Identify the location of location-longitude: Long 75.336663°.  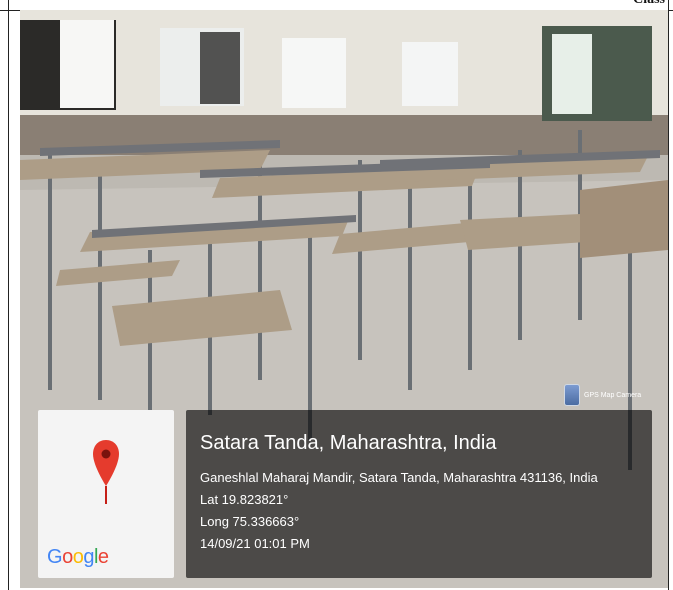
(250, 521).